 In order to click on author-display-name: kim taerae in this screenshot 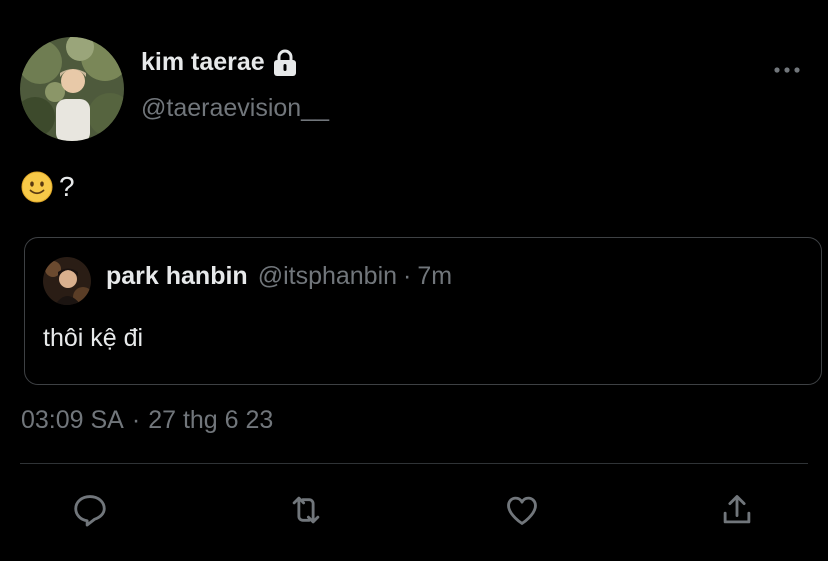, I will do `click(219, 62)`.